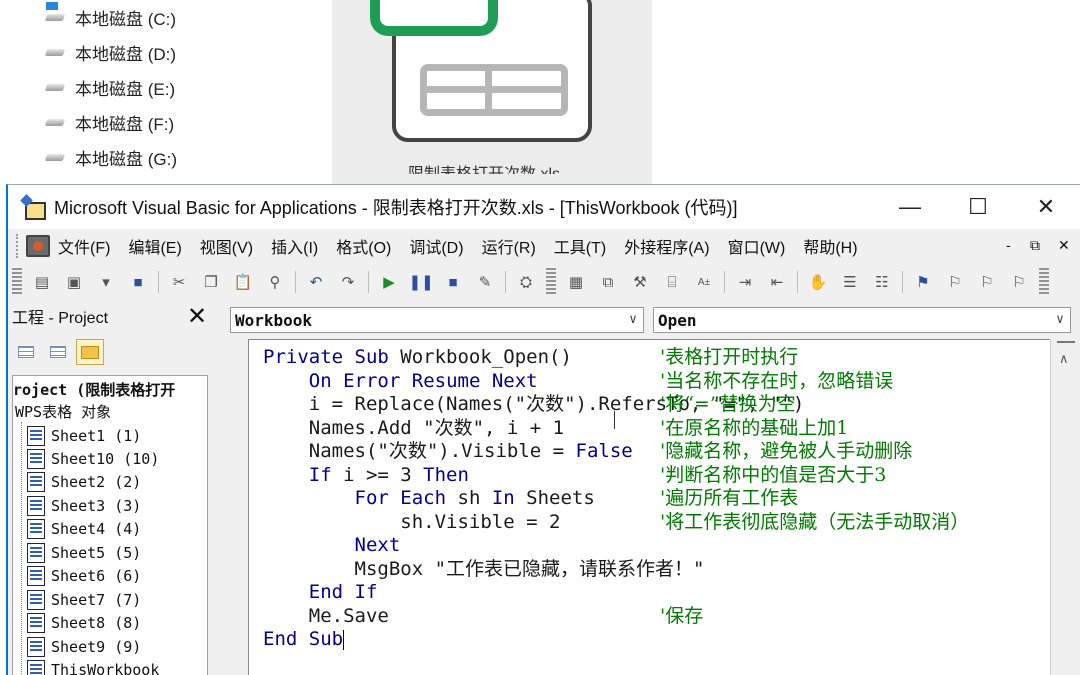 The image size is (1080, 675). Describe the element at coordinates (923, 282) in the screenshot. I see `bookmark-icon: ⚑` at that location.